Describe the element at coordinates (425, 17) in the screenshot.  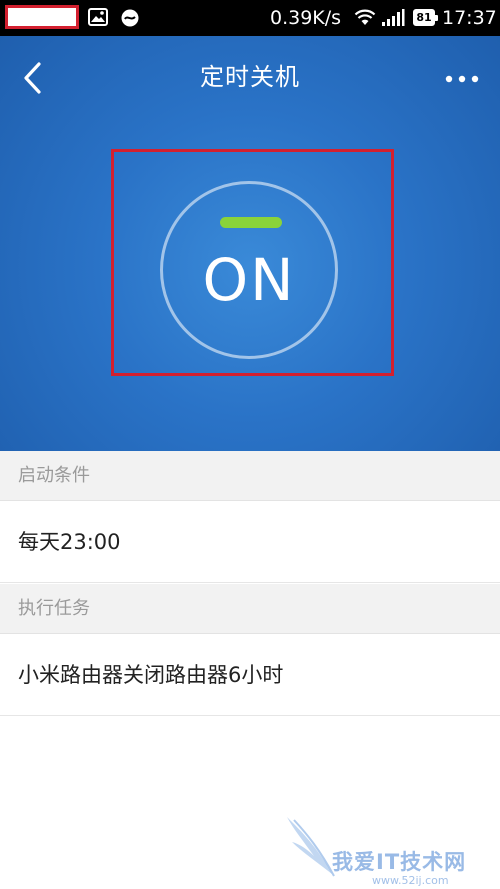
I see `battery-icon: 81` at that location.